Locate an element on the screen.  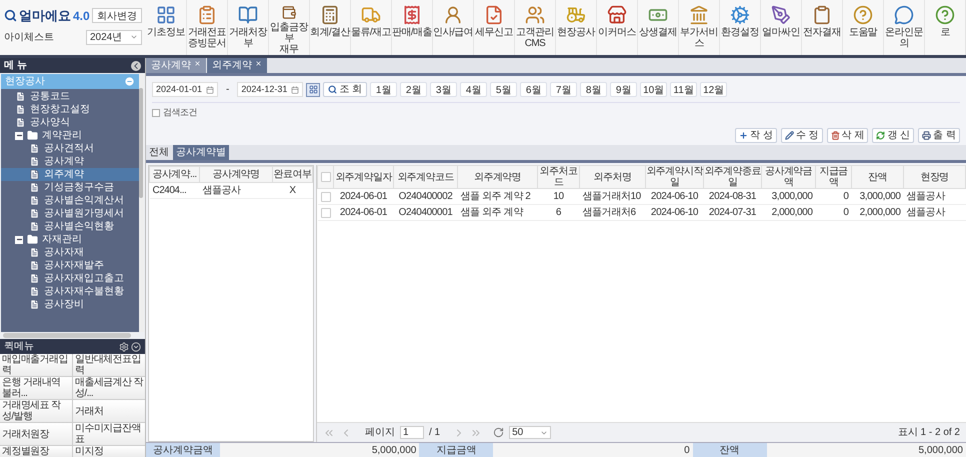
menu-item: 이커머스 is located at coordinates (617, 27).